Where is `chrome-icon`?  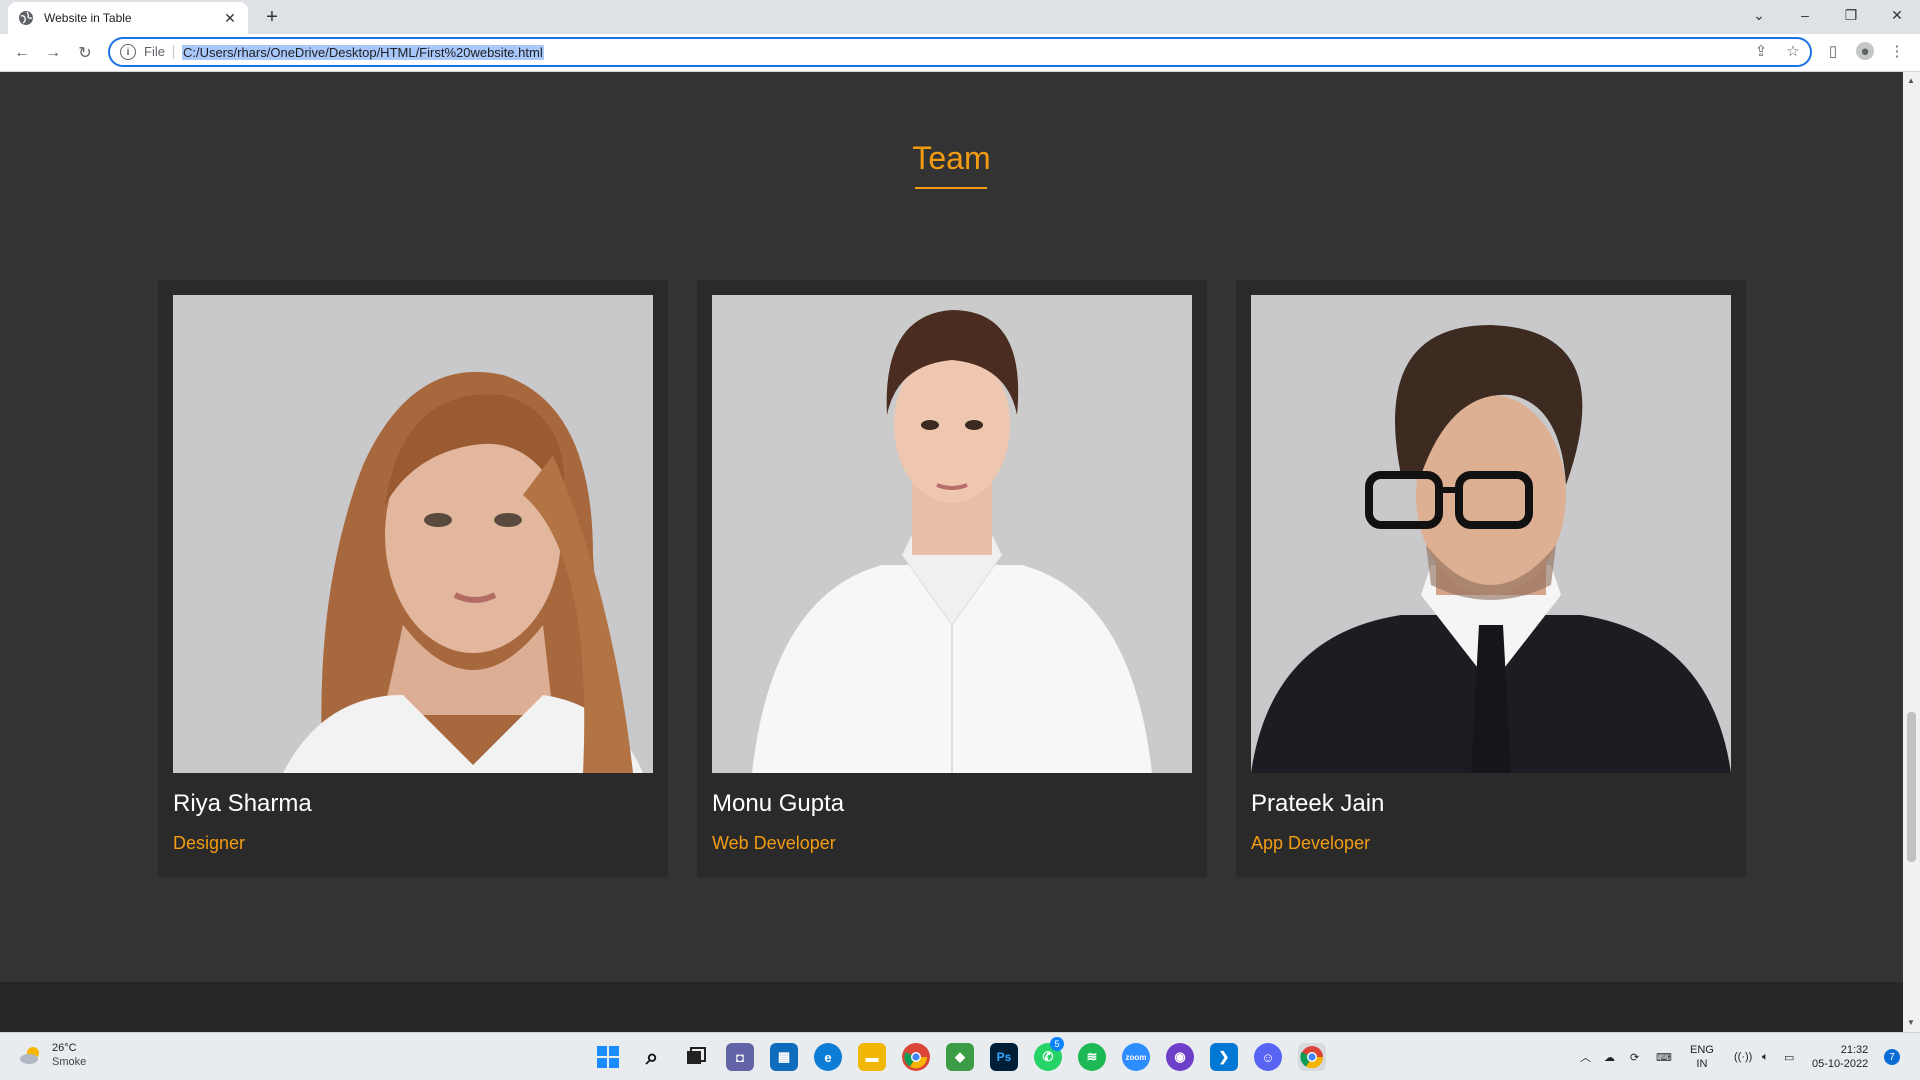 chrome-icon is located at coordinates (916, 1057).